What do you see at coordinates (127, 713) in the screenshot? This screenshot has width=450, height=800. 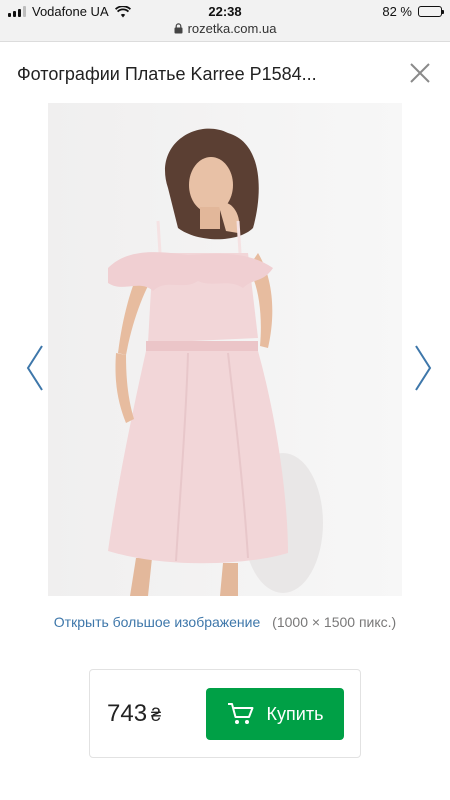 I see `price-value: 743` at bounding box center [127, 713].